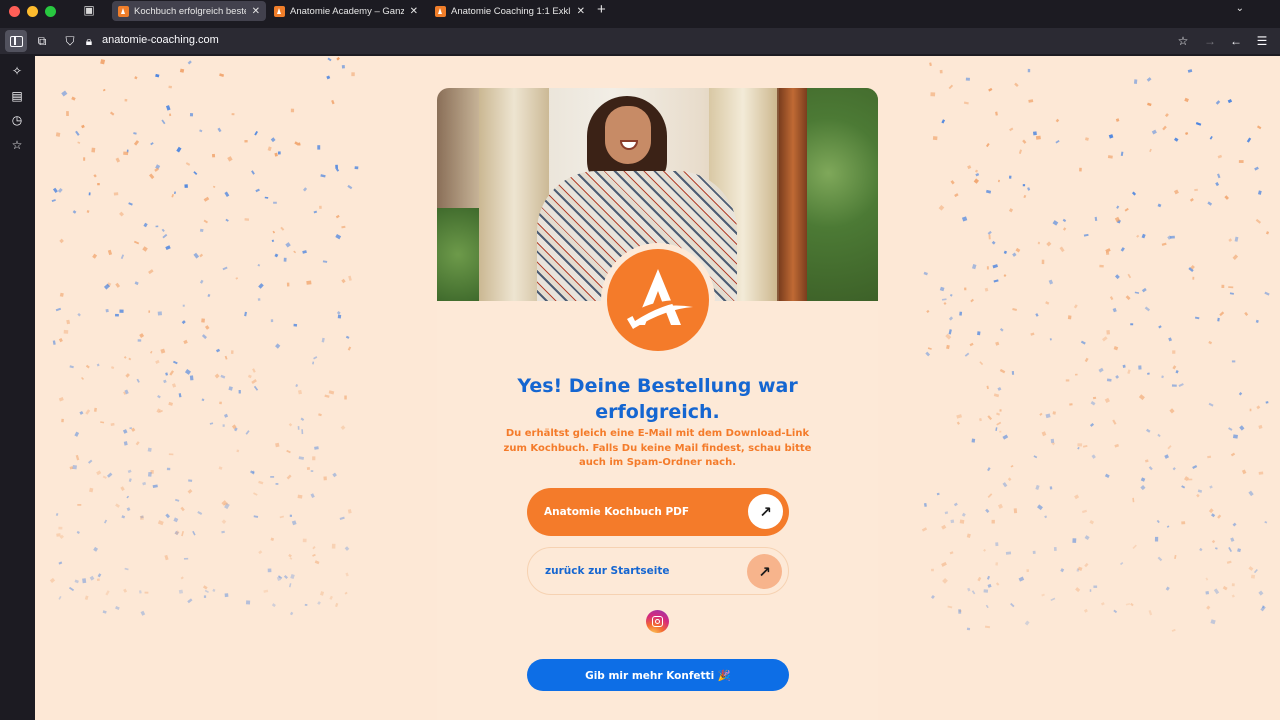 The height and width of the screenshot is (720, 1280). What do you see at coordinates (1262, 41) in the screenshot?
I see `hamburger-icon: ☰` at bounding box center [1262, 41].